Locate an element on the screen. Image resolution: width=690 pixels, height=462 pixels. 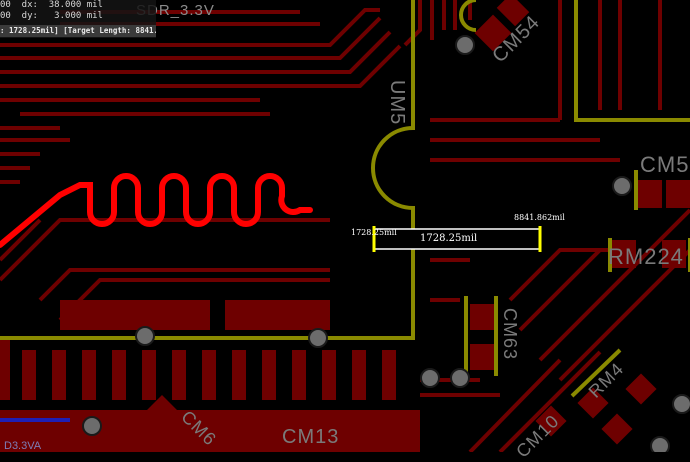
hud-dx: 00 dx: 38.000 mil is located at coordinates (51, 5).